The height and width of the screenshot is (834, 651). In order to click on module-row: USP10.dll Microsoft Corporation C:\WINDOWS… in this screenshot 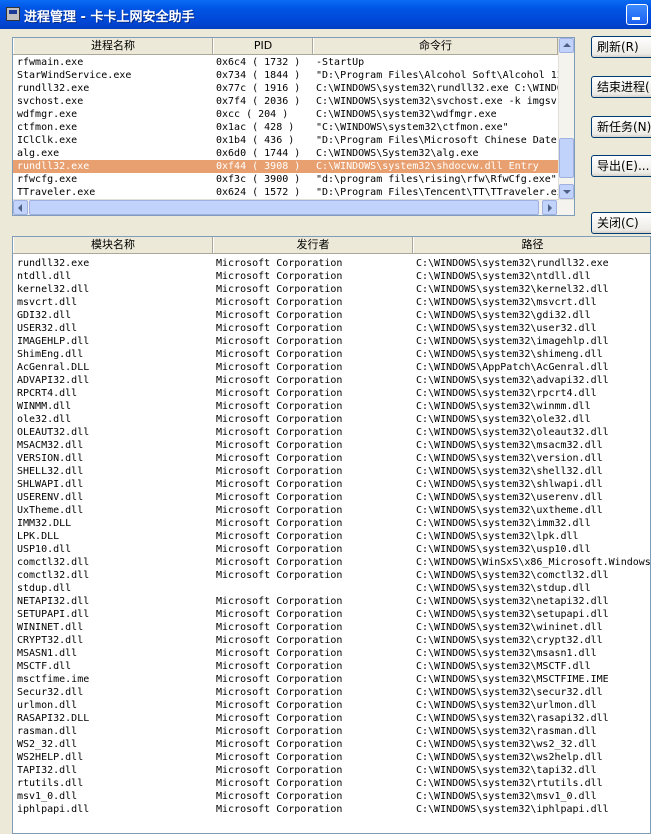, I will do `click(331, 549)`.